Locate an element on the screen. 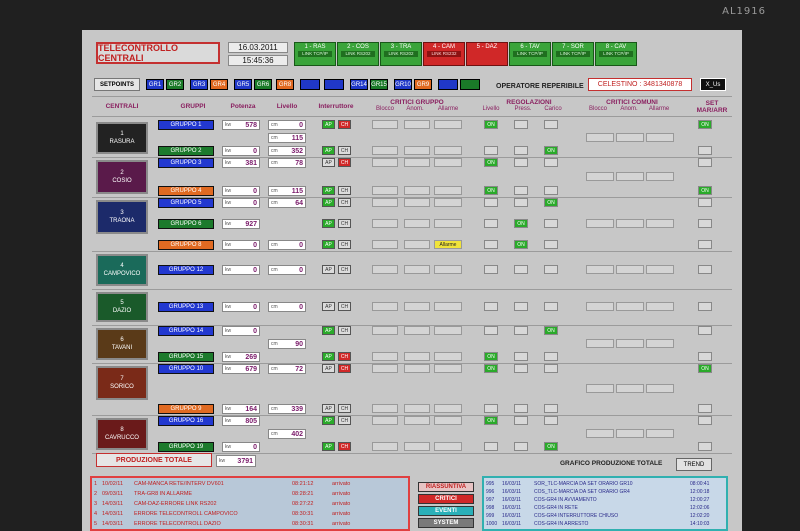  trend-button: TREND is located at coordinates (694, 464).